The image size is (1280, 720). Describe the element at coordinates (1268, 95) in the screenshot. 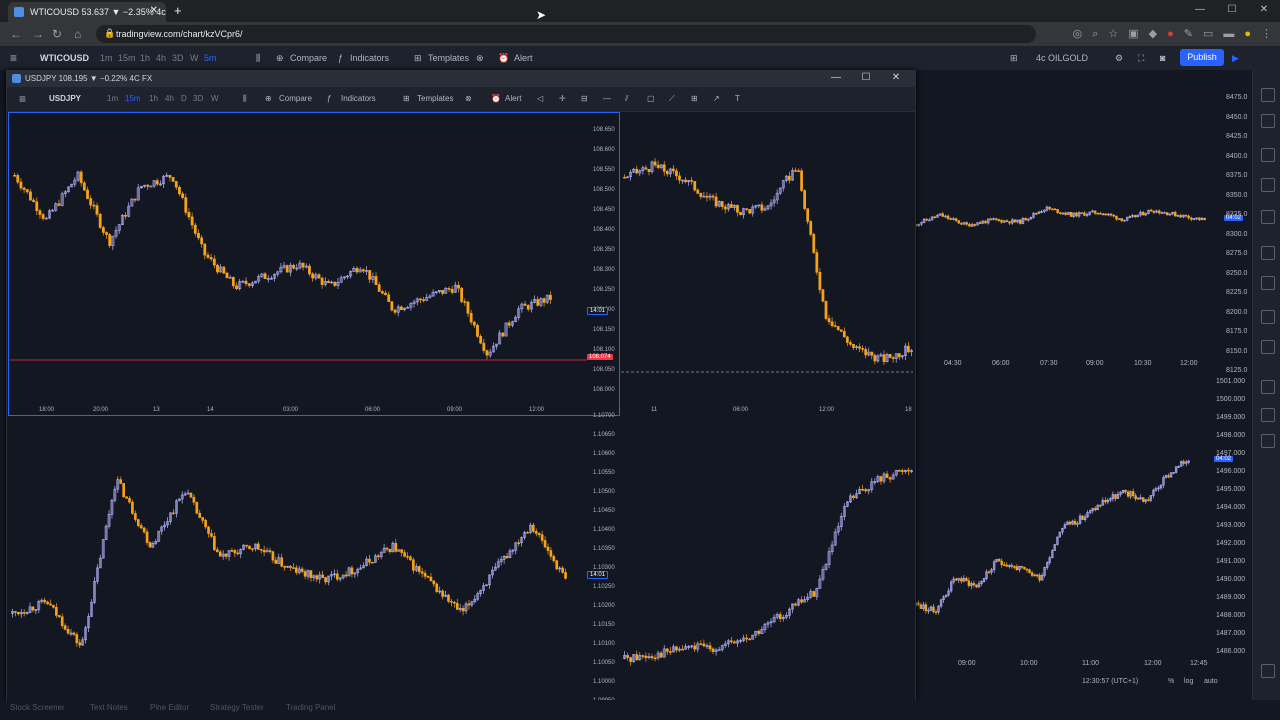

I see `watchlist-icon` at that location.